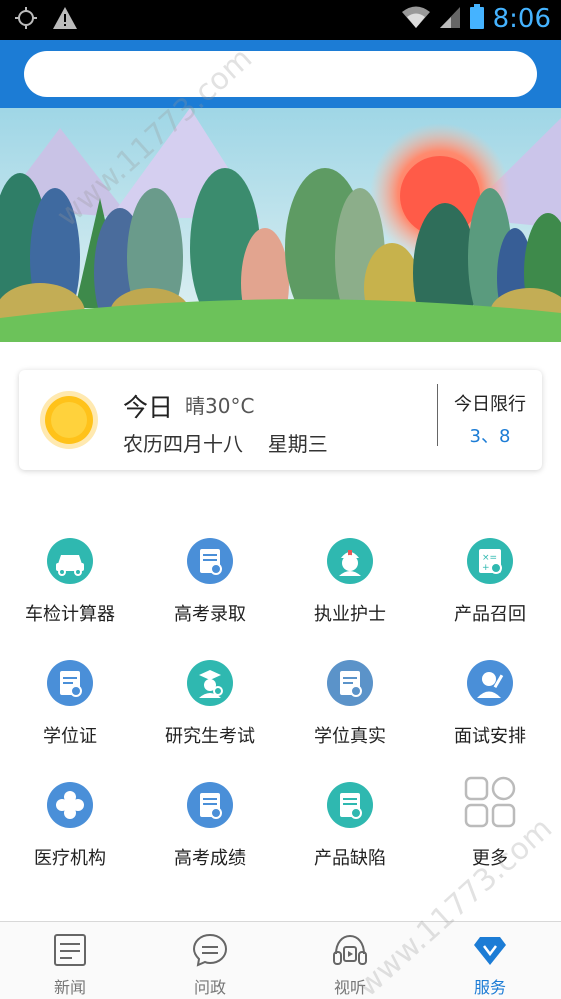 Image resolution: width=561 pixels, height=999 pixels. Describe the element at coordinates (350, 614) in the screenshot. I see `service-label: 执业护士` at that location.